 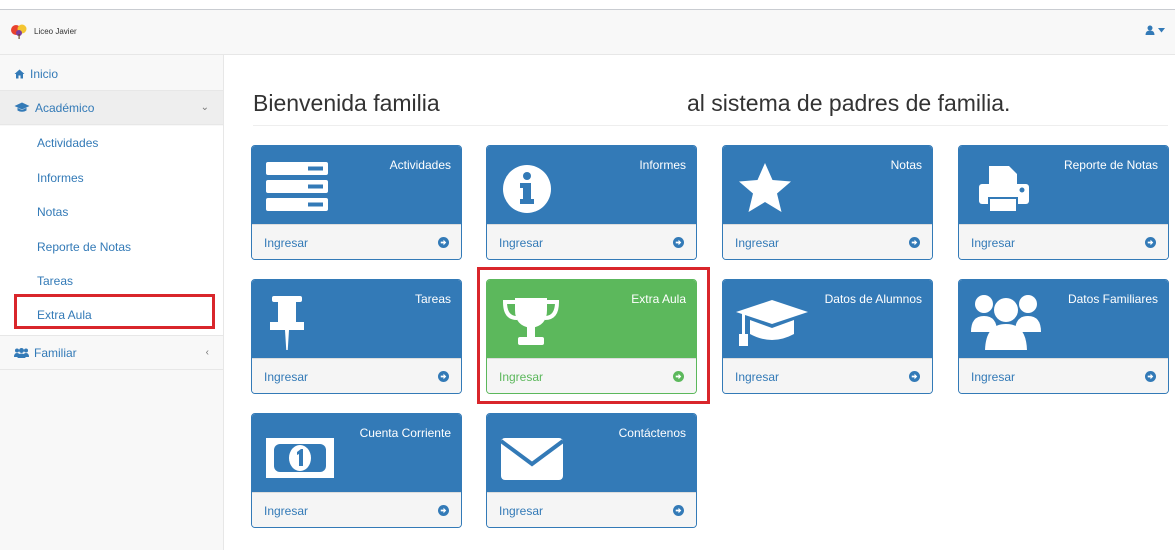 What do you see at coordinates (19, 31) in the screenshot?
I see `school-logo-icon` at bounding box center [19, 31].